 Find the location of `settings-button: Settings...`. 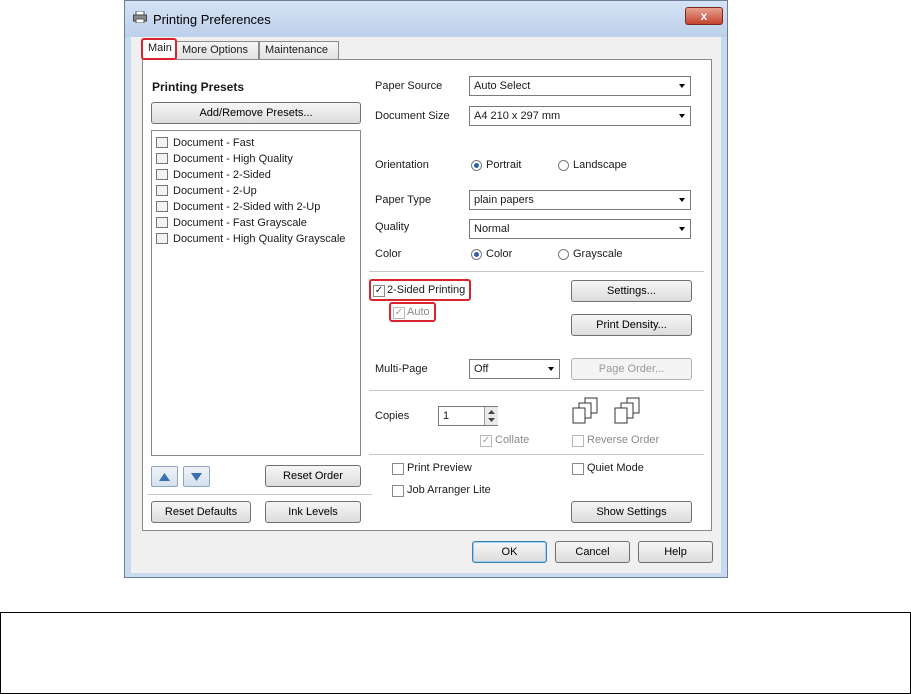

settings-button: Settings... is located at coordinates (631, 291).